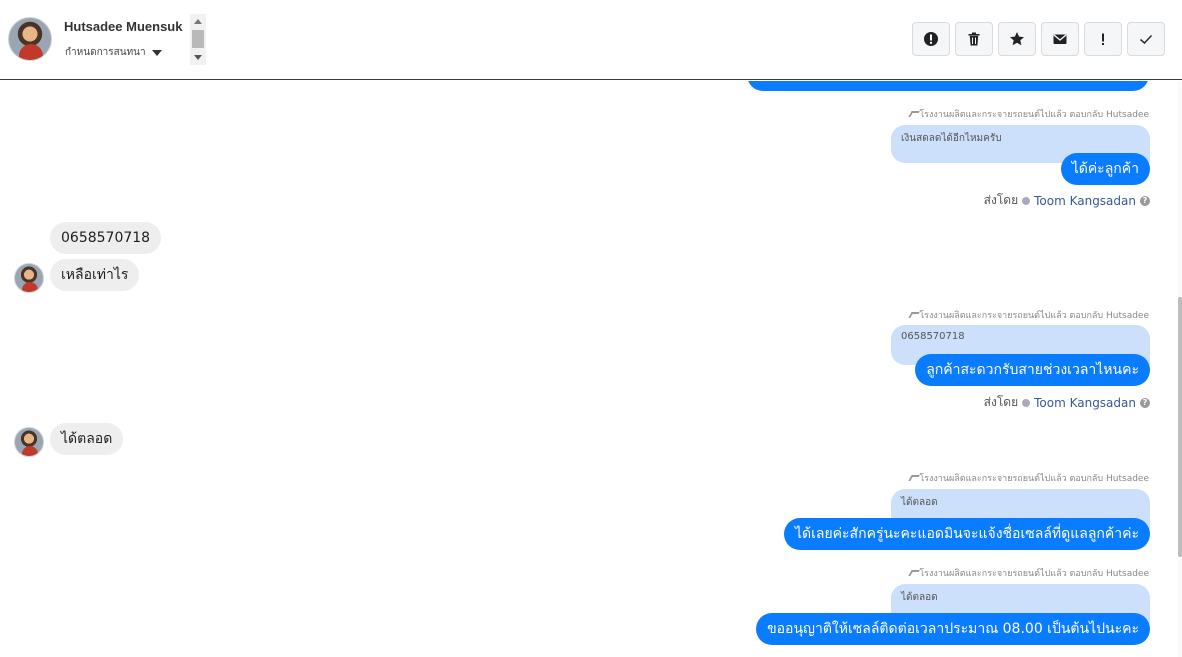  I want to click on exclamation-icon, so click(1103, 39).